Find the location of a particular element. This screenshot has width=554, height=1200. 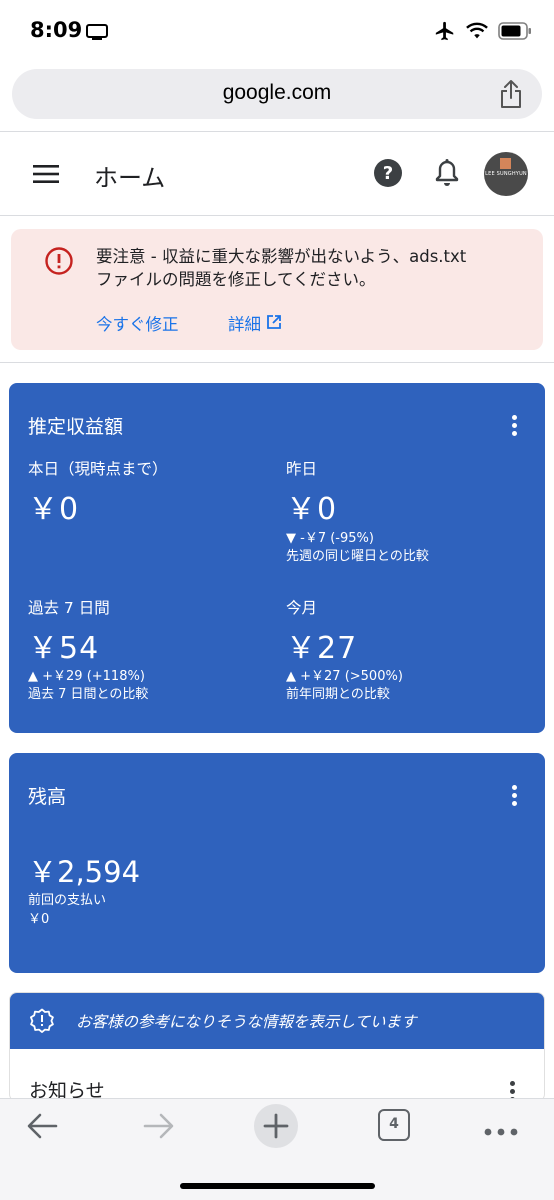

last-7-days-label: 過去 7 日間 is located at coordinates (69, 608).